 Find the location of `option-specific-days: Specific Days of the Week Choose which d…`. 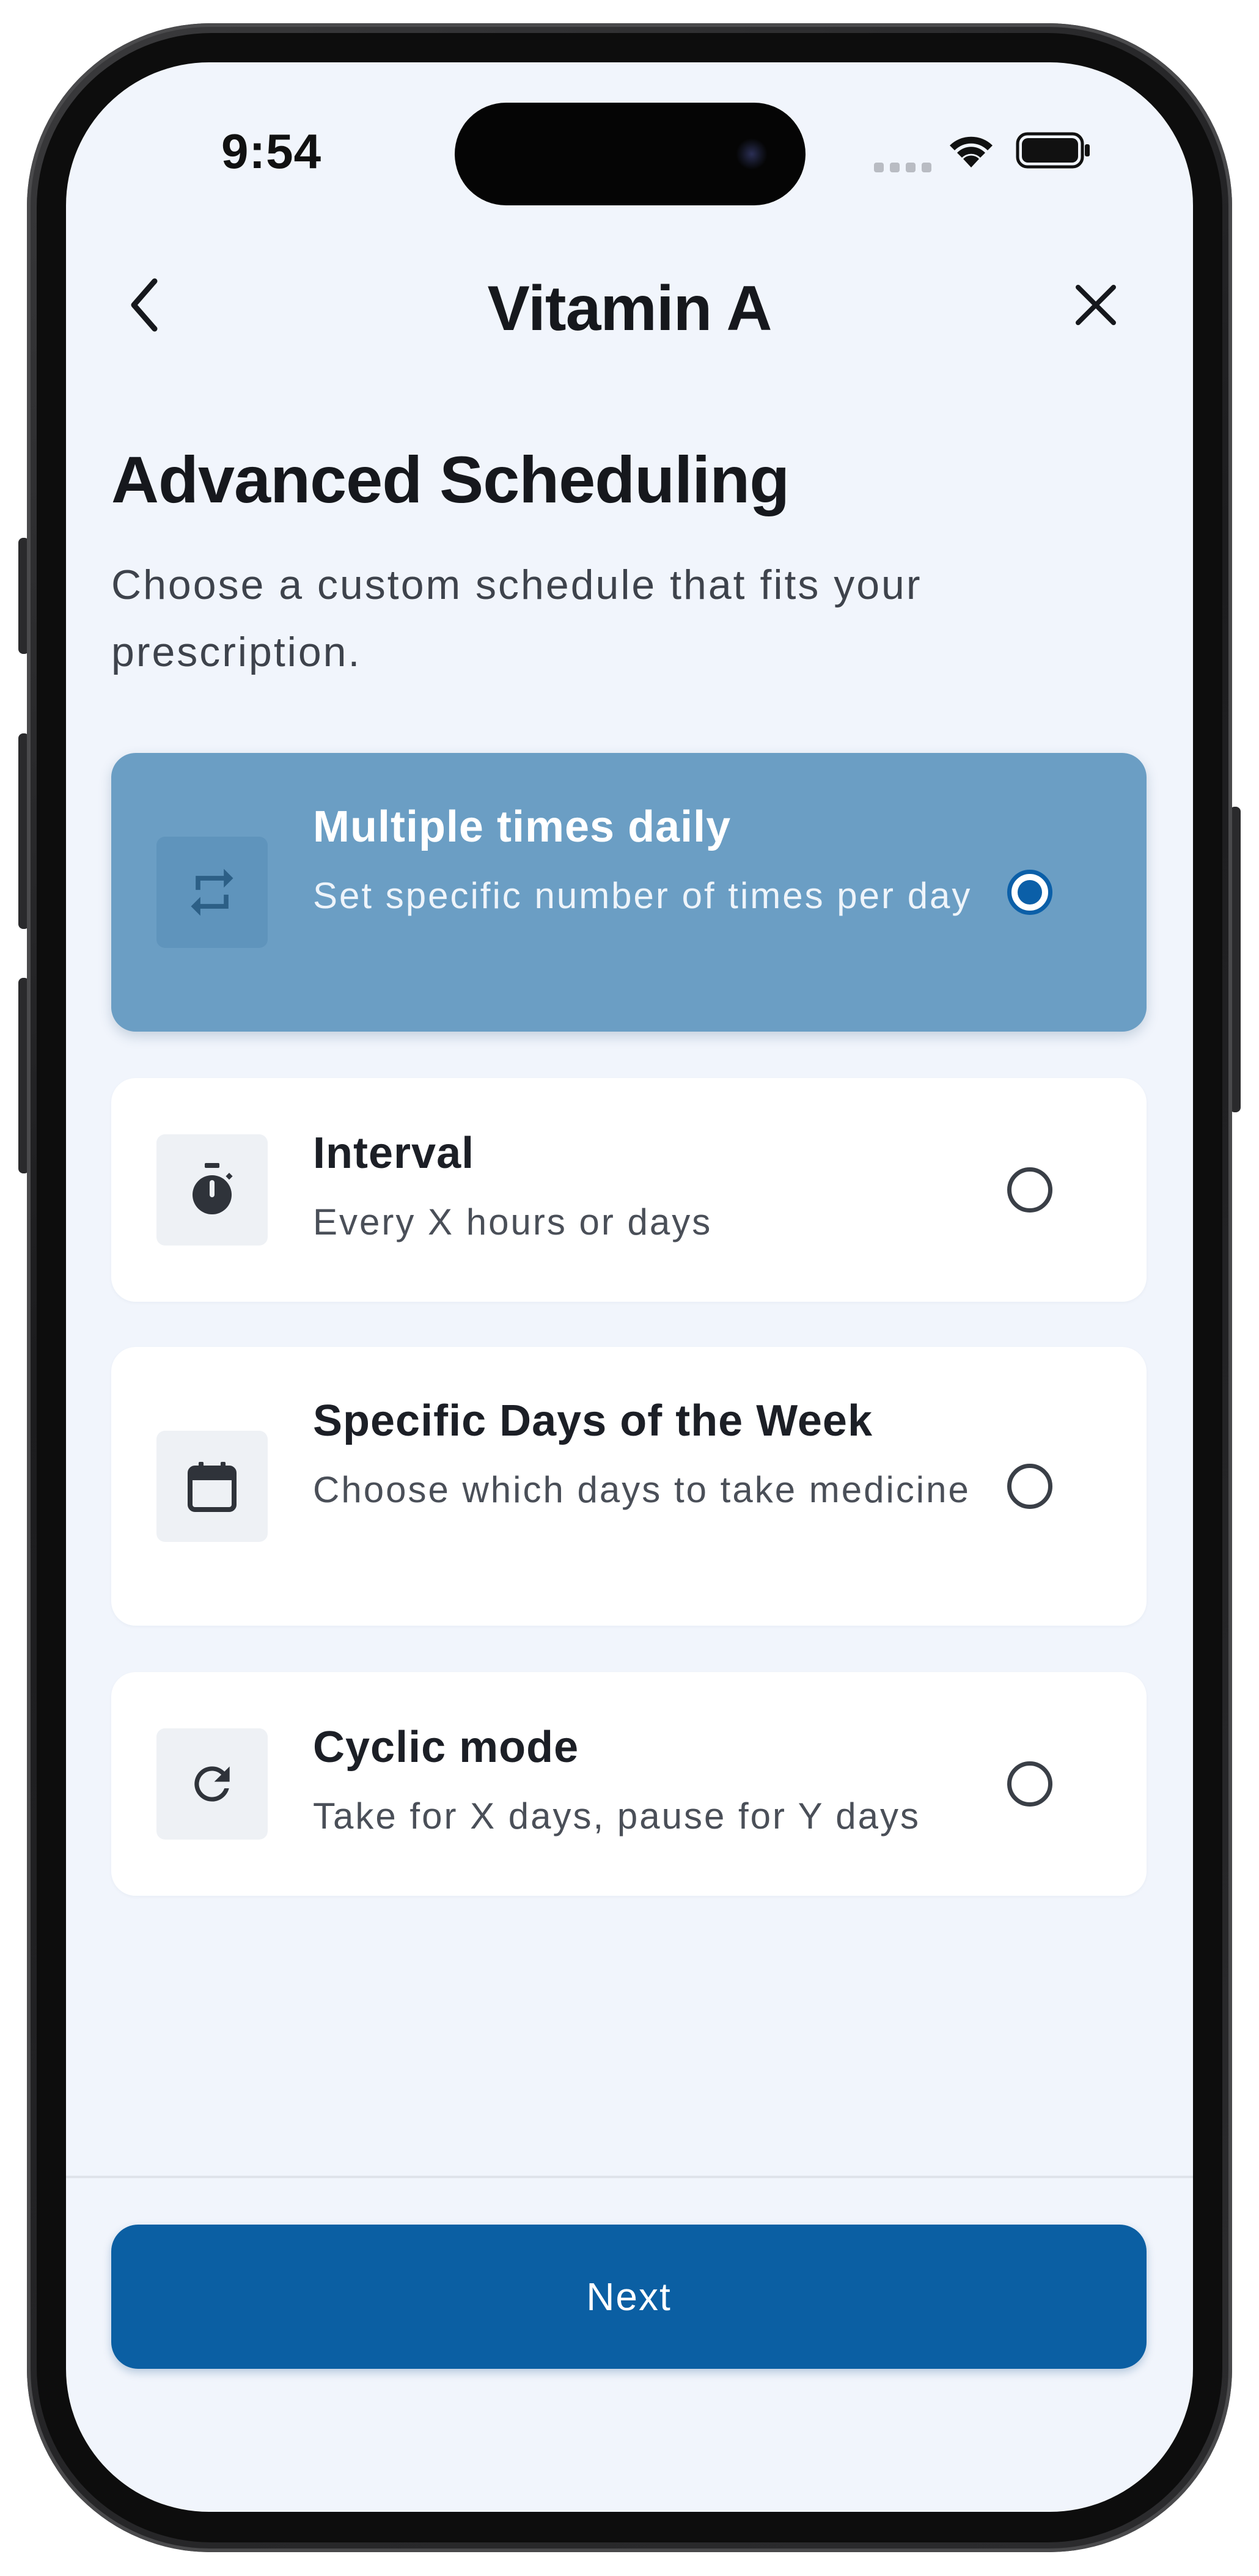

option-specific-days: Specific Days of the Week Choose which d… is located at coordinates (629, 1486).